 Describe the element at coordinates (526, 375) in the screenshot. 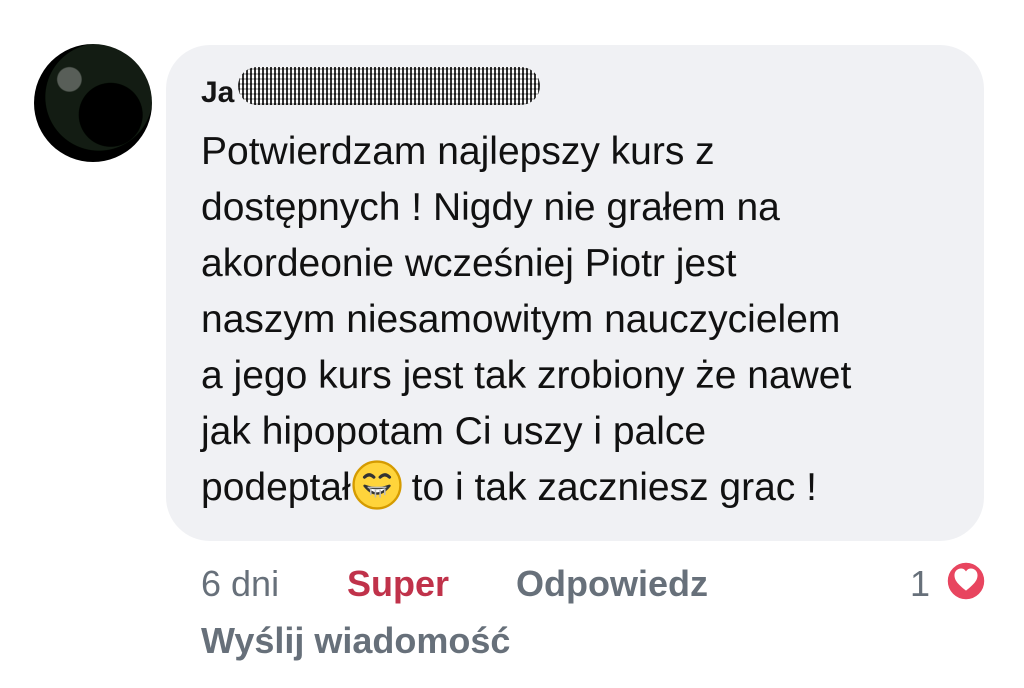

I see `comment-line-5: a jego kurs jest tak zrobiony że nawet` at that location.